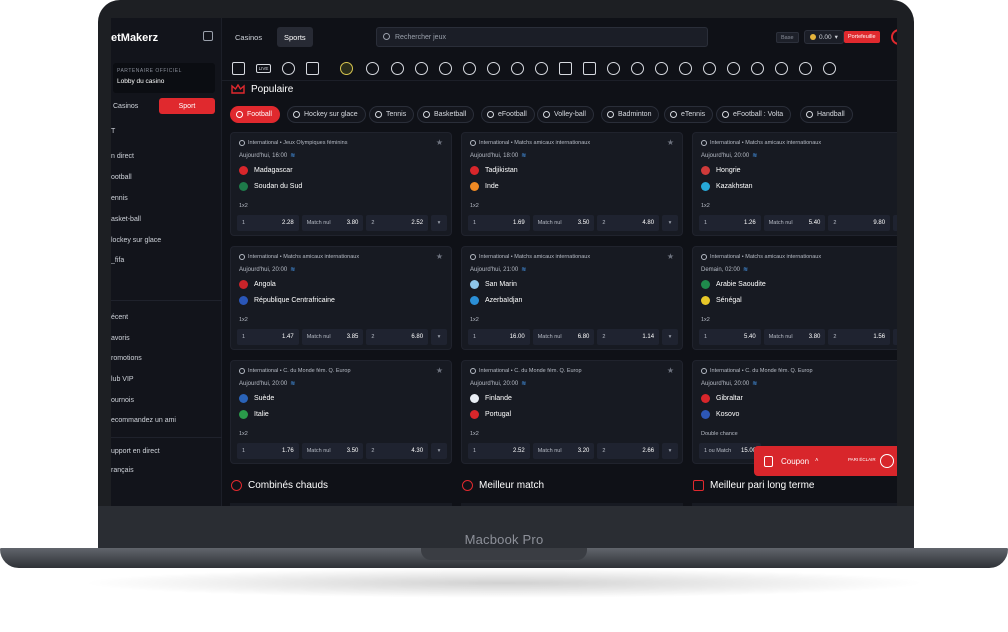 This screenshot has height=632, width=1008. I want to click on odd-home-button: 1 1.47, so click(268, 337).